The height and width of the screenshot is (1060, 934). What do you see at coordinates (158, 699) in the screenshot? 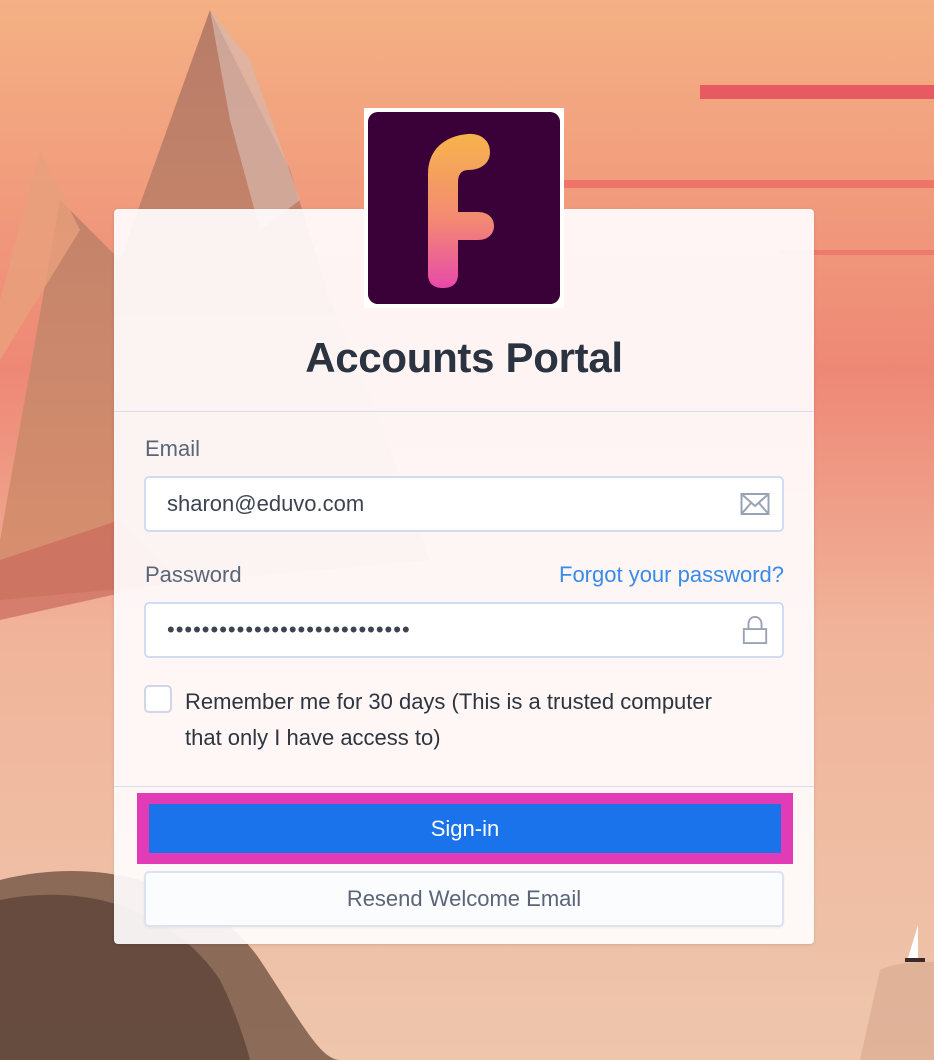
I see `remember-me-checkbox` at bounding box center [158, 699].